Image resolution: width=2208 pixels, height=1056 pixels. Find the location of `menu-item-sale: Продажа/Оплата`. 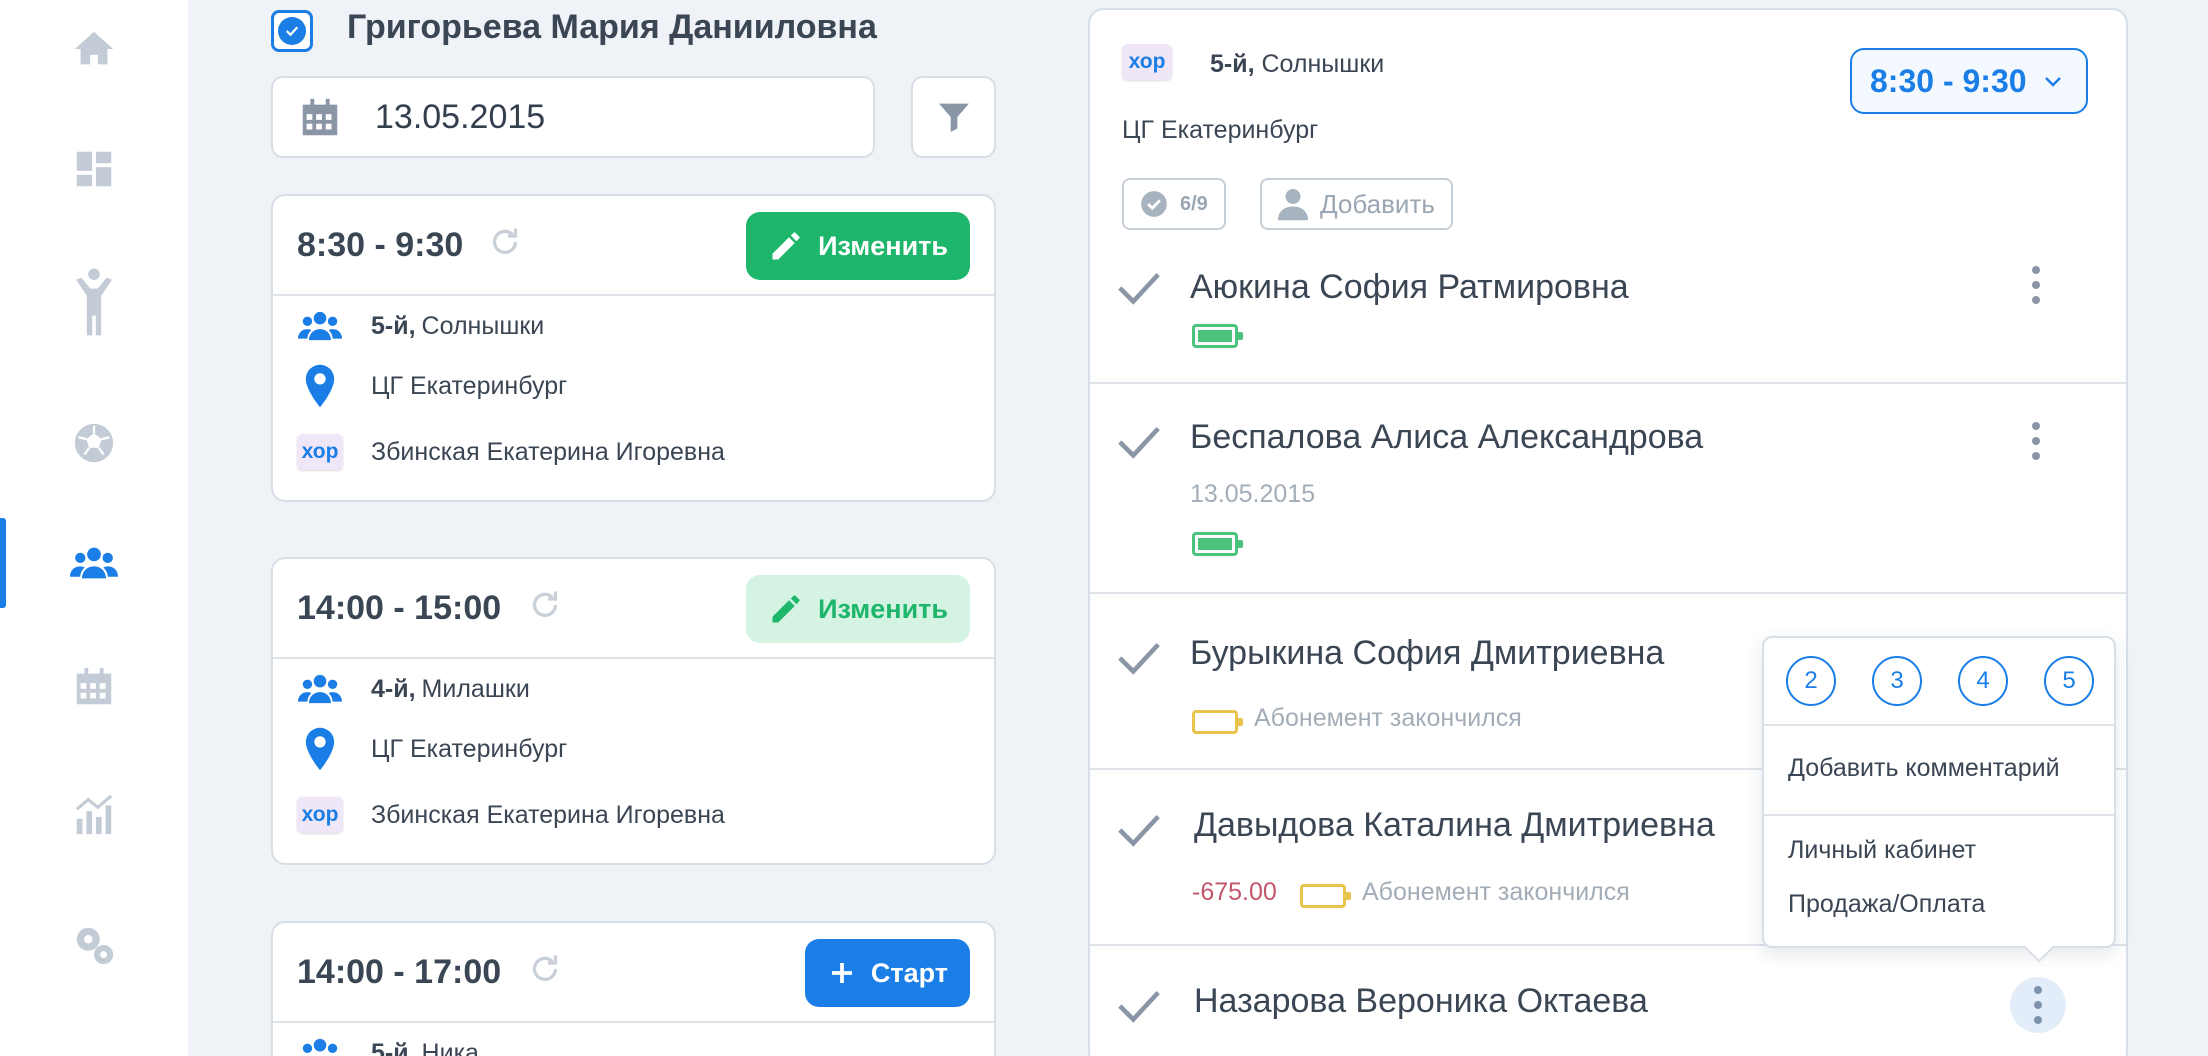

menu-item-sale: Продажа/Оплата is located at coordinates (1886, 904).